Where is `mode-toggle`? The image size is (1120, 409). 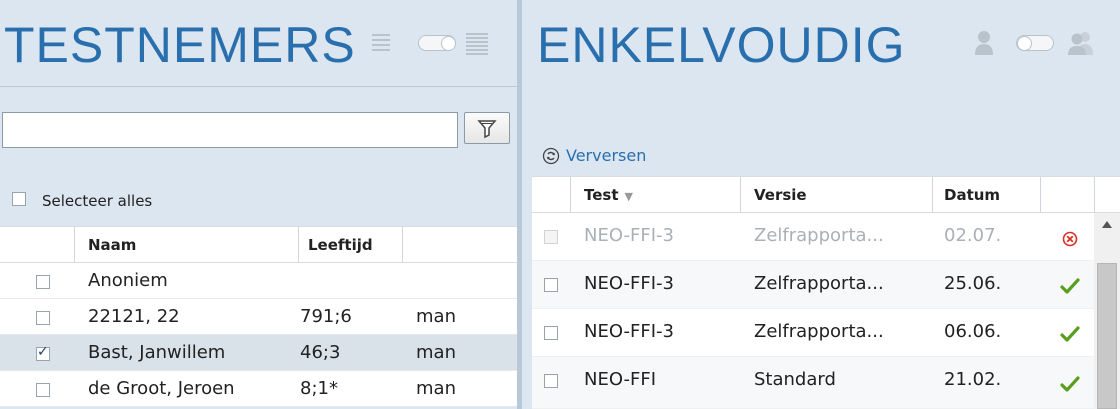
mode-toggle is located at coordinates (1046, 43).